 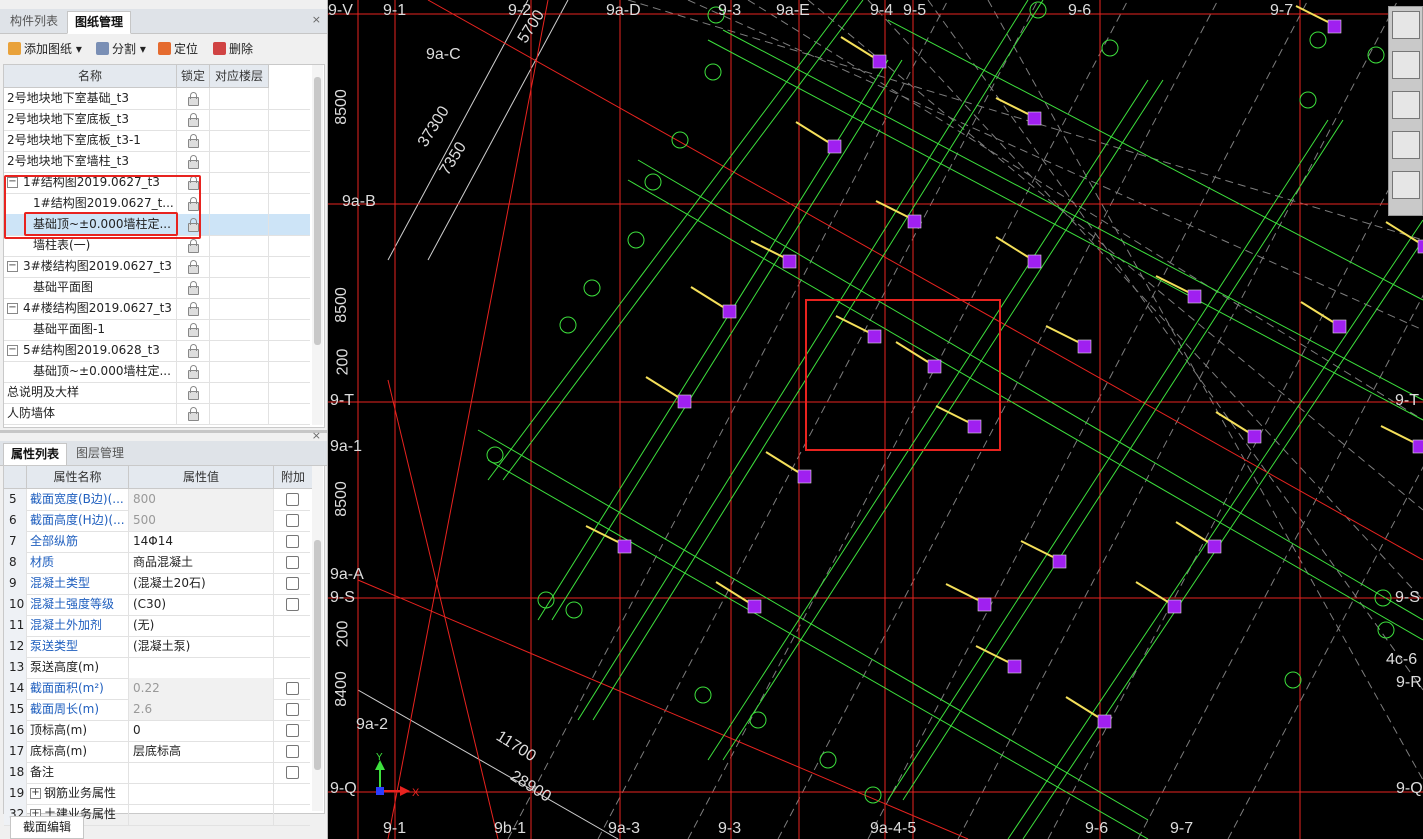 What do you see at coordinates (1406, 65) in the screenshot?
I see `box-icon` at bounding box center [1406, 65].